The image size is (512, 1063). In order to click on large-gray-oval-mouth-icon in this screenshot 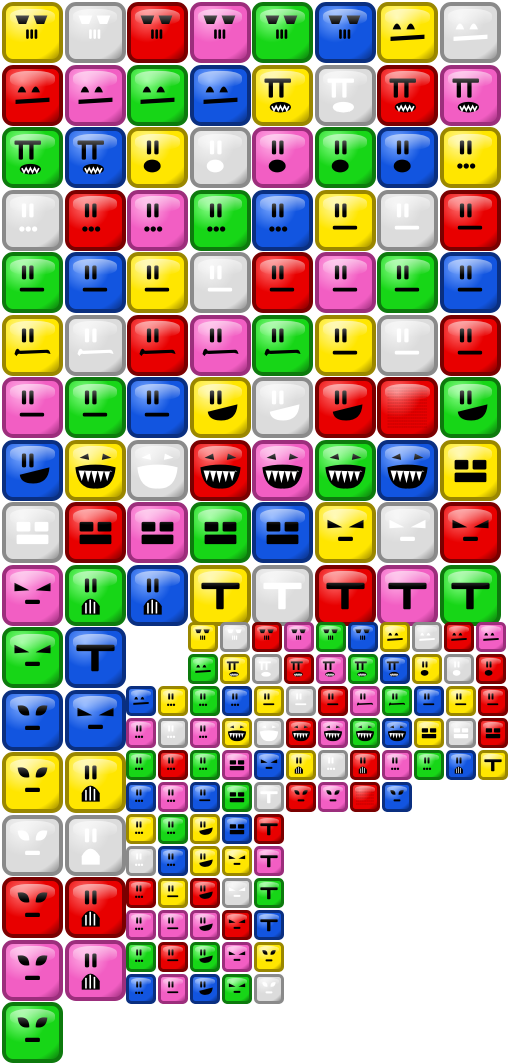, I will do `click(220, 157)`.